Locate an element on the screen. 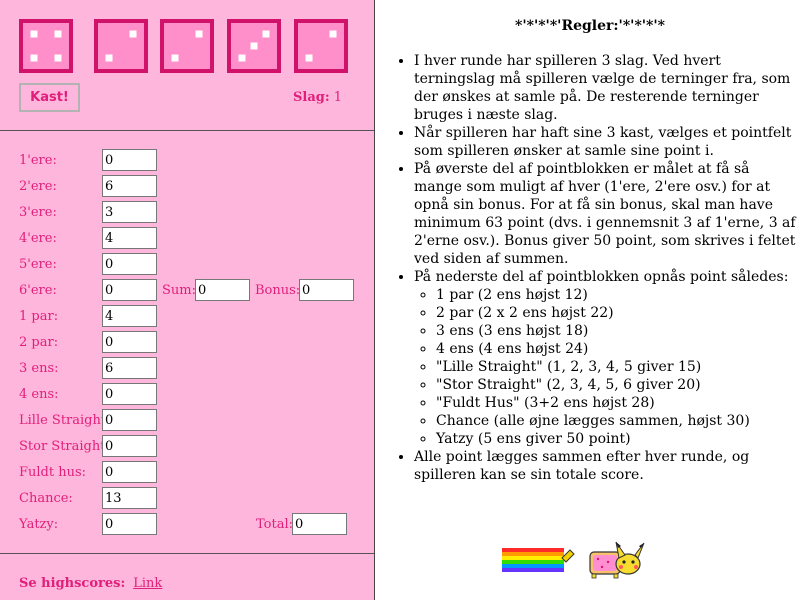  rule-subitem: 4 ens (4 ens højst 24) is located at coordinates (616, 349).